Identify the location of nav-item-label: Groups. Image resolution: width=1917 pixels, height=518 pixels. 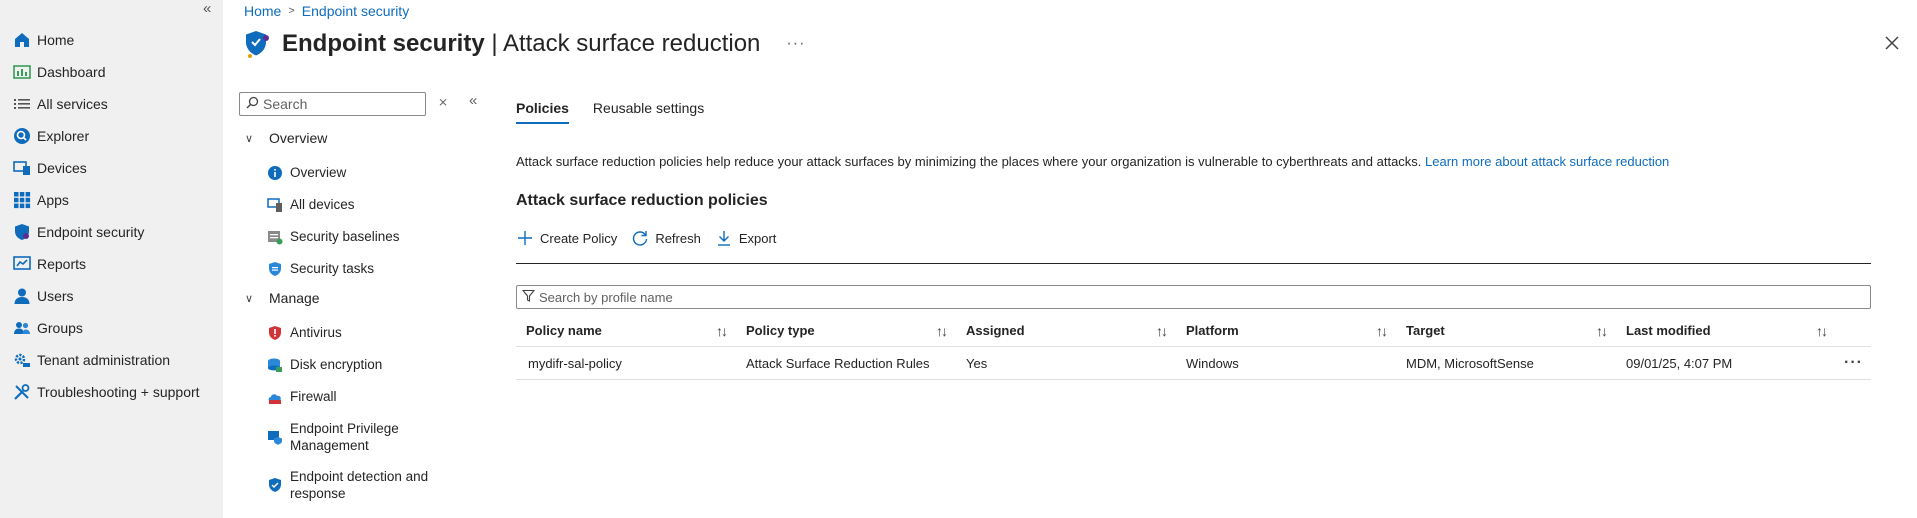
(60, 328).